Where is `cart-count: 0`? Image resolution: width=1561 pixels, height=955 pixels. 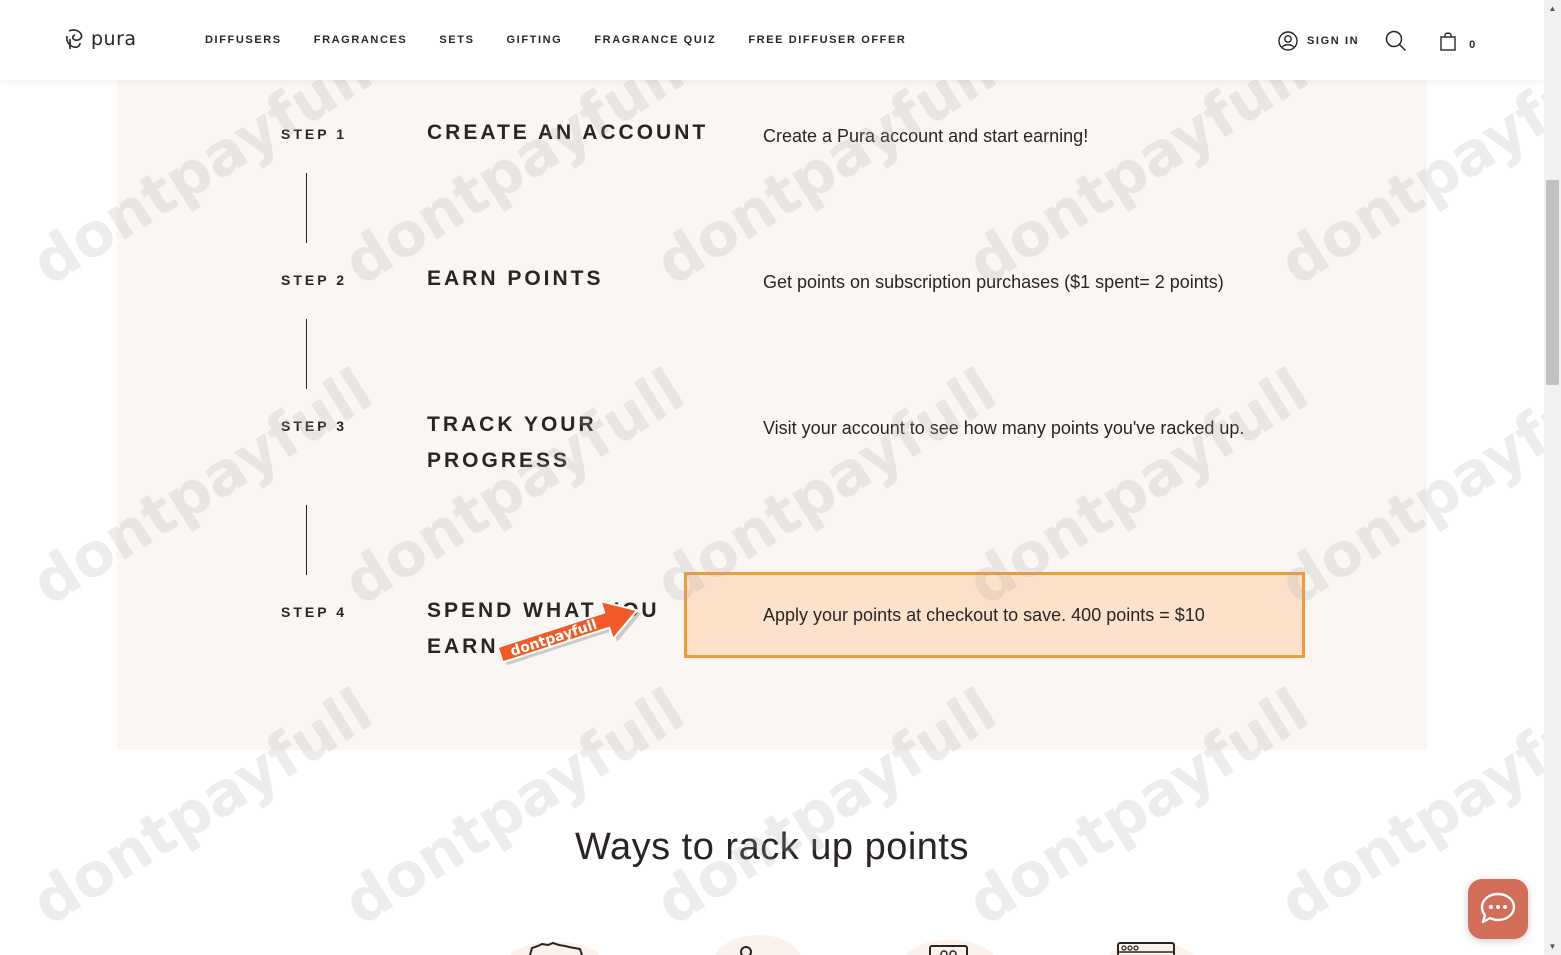
cart-count: 0 is located at coordinates (1472, 45).